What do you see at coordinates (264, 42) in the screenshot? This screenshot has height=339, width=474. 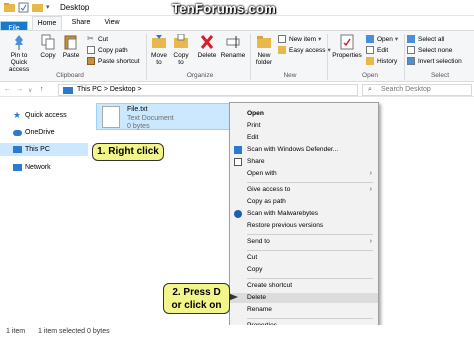 I see `new-folder-icon` at bounding box center [264, 42].